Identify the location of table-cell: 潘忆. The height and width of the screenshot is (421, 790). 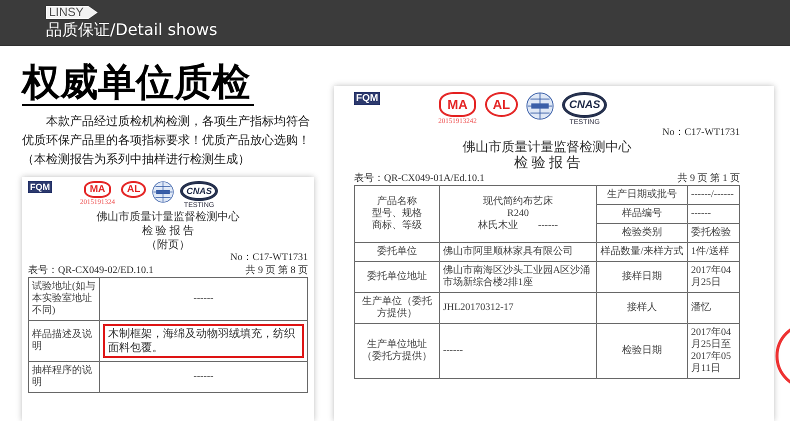
(714, 308).